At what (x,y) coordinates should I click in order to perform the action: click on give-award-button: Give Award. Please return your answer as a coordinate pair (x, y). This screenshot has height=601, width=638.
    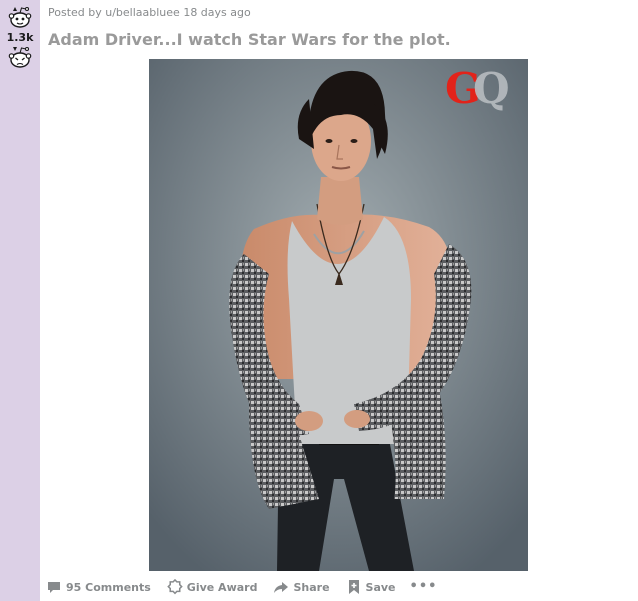
    Looking at the image, I should click on (212, 587).